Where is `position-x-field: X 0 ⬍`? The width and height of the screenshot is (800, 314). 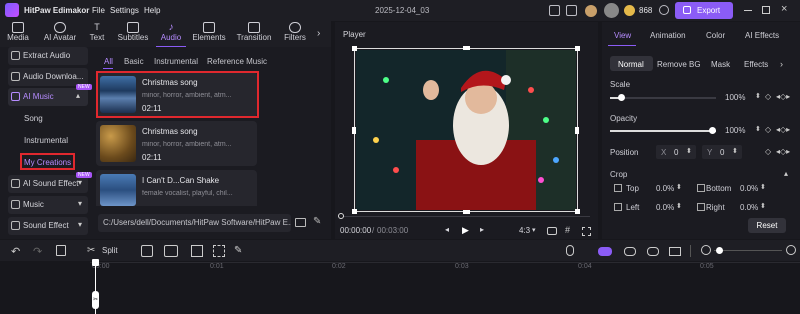
position-x-field: X 0 ⬍ is located at coordinates (676, 152).